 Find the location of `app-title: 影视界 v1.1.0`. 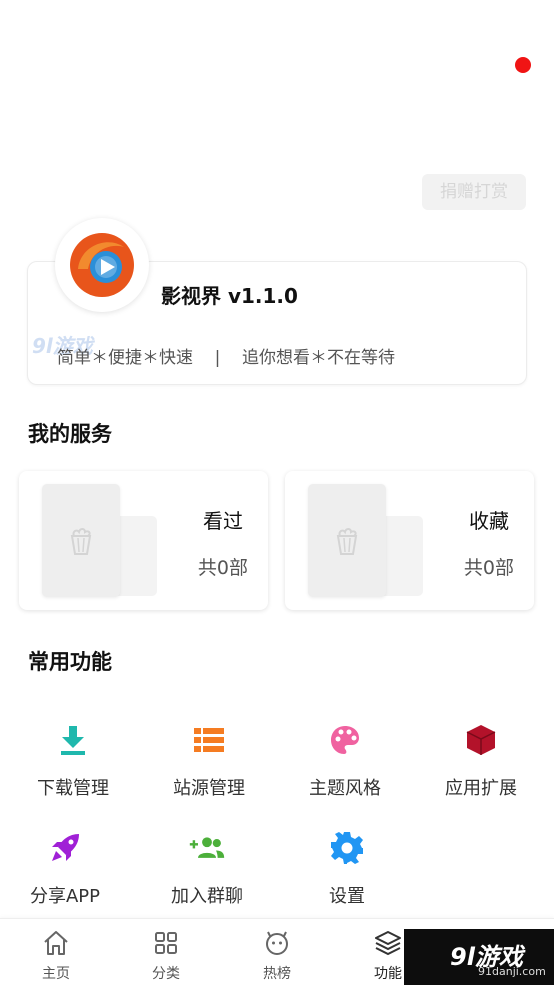

app-title: 影视界 v1.1.0 is located at coordinates (229, 296).